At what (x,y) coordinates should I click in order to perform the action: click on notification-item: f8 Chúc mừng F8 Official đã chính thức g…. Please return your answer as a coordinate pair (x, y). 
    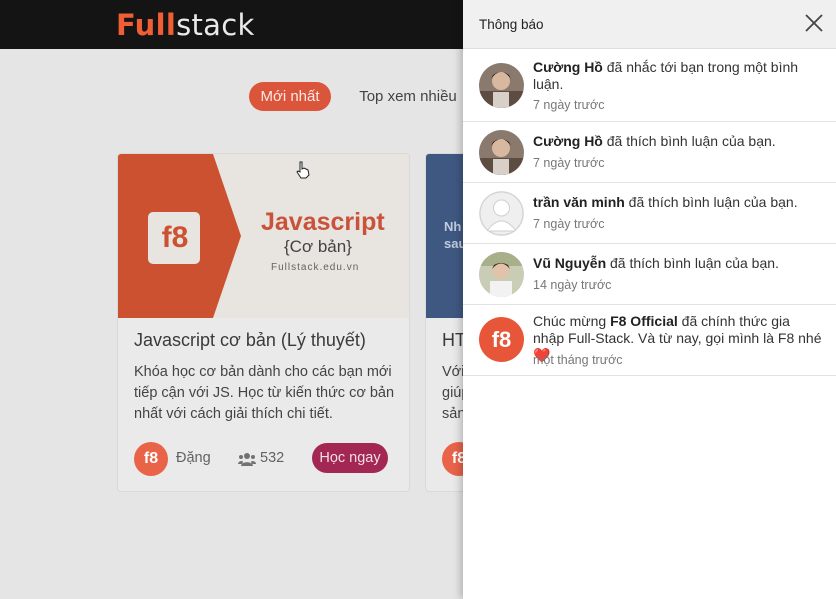
    Looking at the image, I should click on (649, 340).